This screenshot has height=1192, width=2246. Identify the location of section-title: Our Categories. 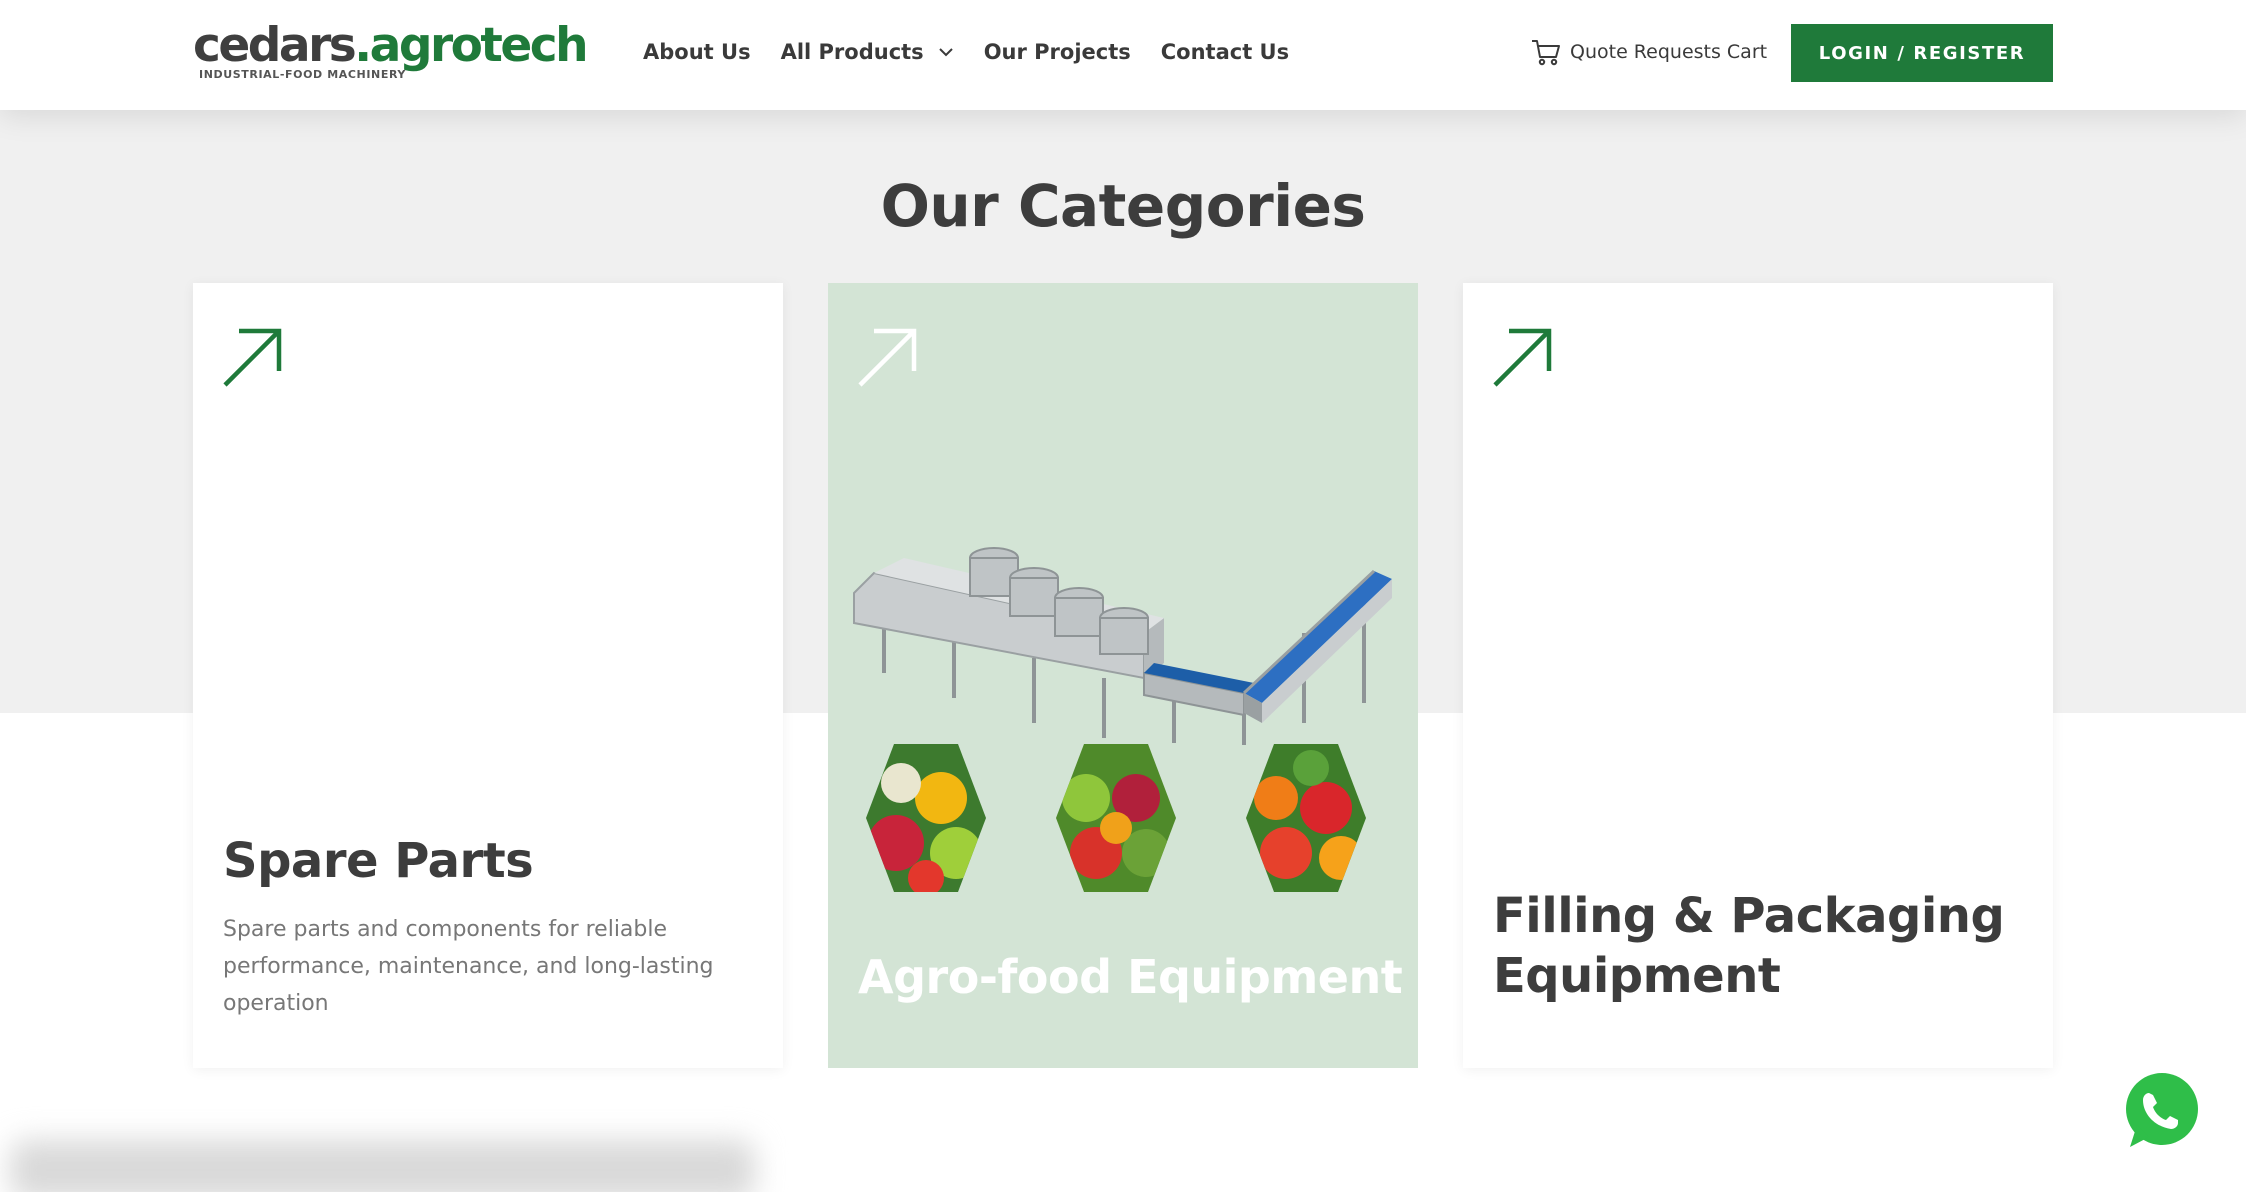
(1123, 206).